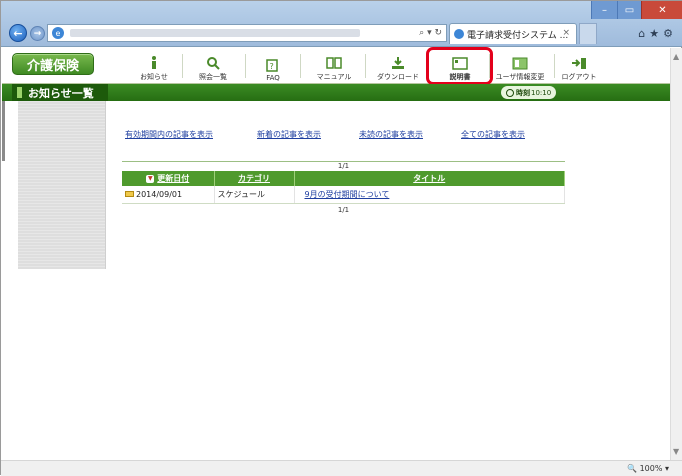 The image size is (682, 476). What do you see at coordinates (676, 451) in the screenshot?
I see `scroll-down-icon: ▼` at bounding box center [676, 451].